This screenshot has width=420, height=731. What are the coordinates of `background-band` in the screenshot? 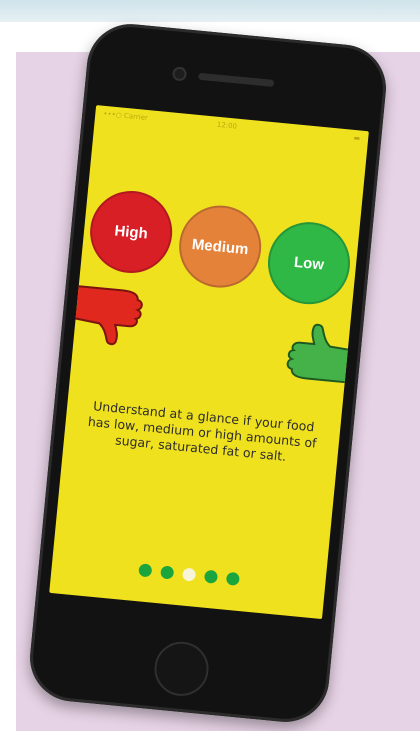 It's located at (210, 11).